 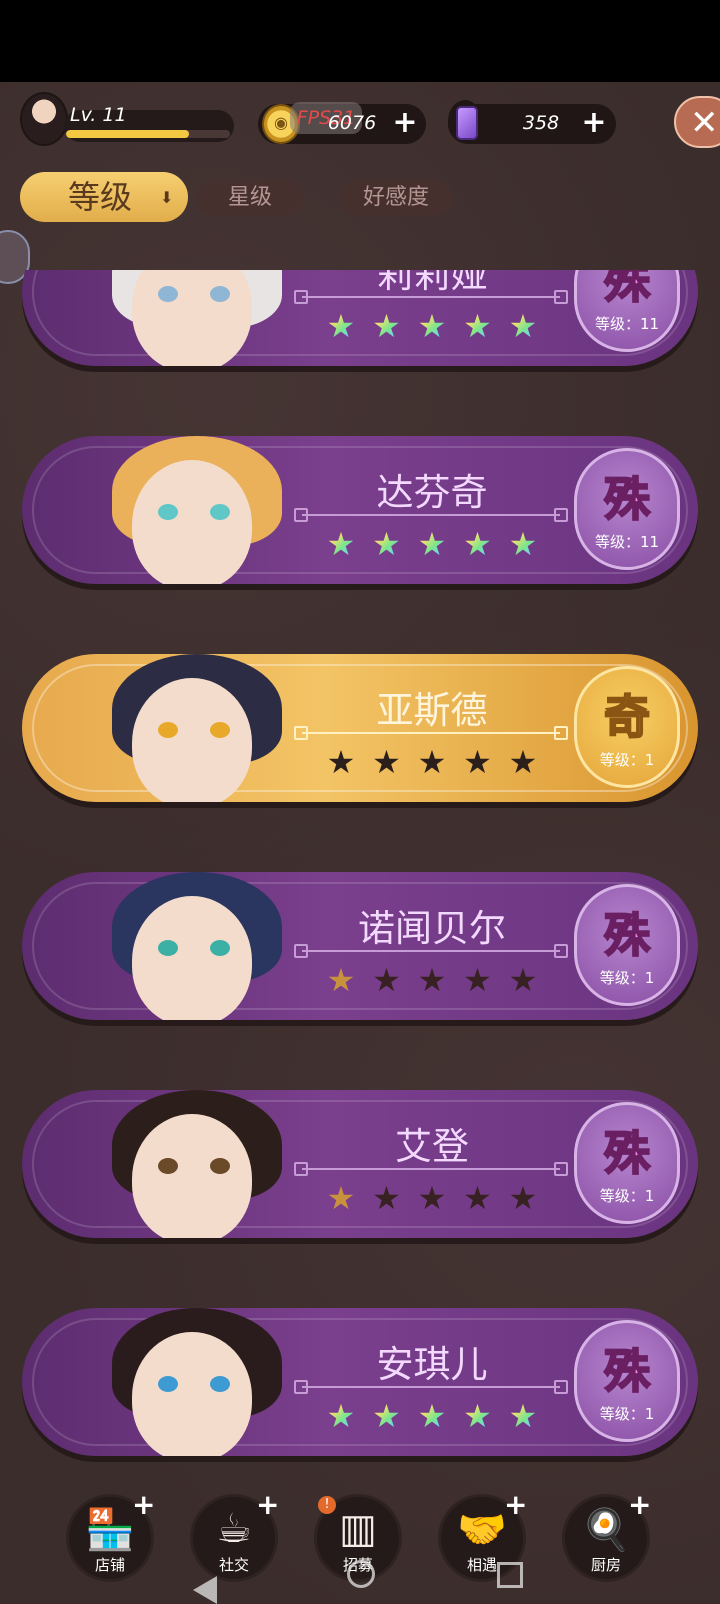 What do you see at coordinates (606, 1535) in the screenshot?
I see `nav-item: 🍳 厨房 +` at bounding box center [606, 1535].